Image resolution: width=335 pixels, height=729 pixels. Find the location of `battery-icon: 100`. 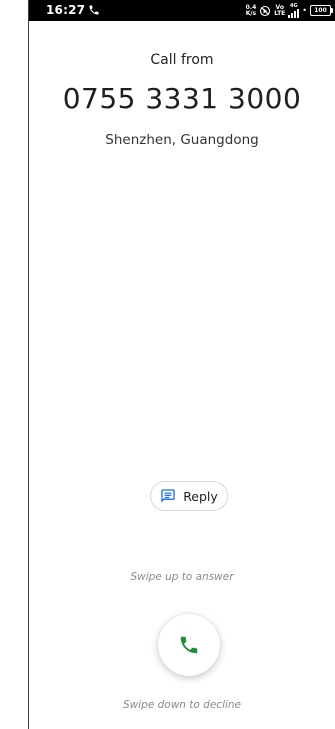

battery-icon: 100 is located at coordinates (321, 10).